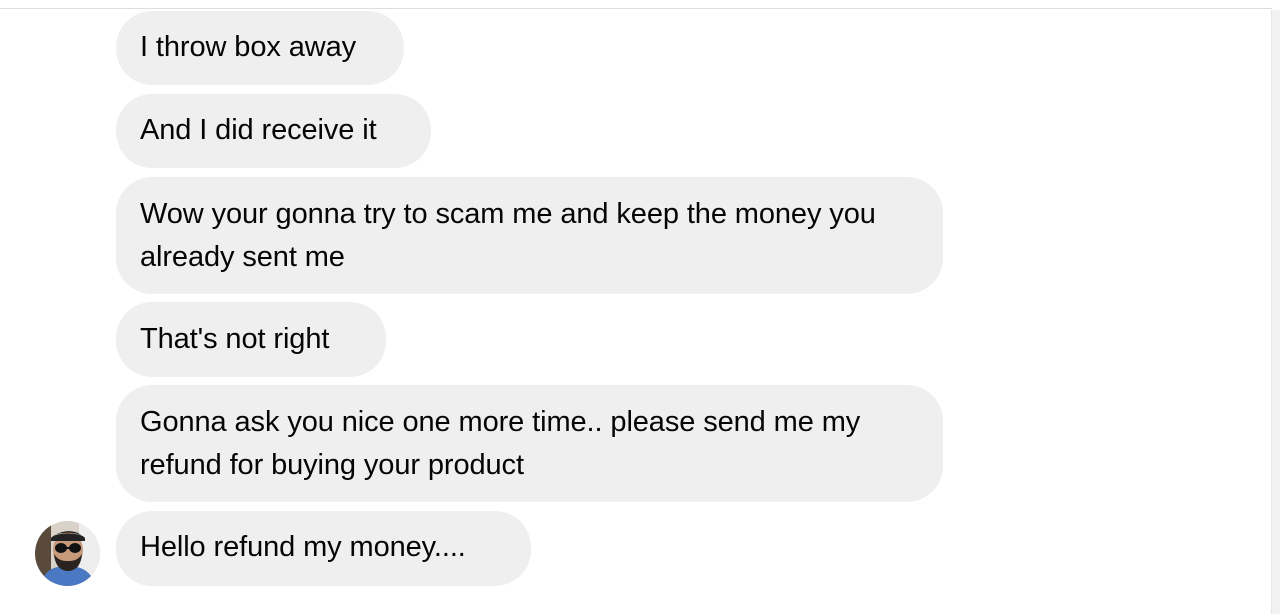  I want to click on message-text: And I did receive it, so click(258, 130).